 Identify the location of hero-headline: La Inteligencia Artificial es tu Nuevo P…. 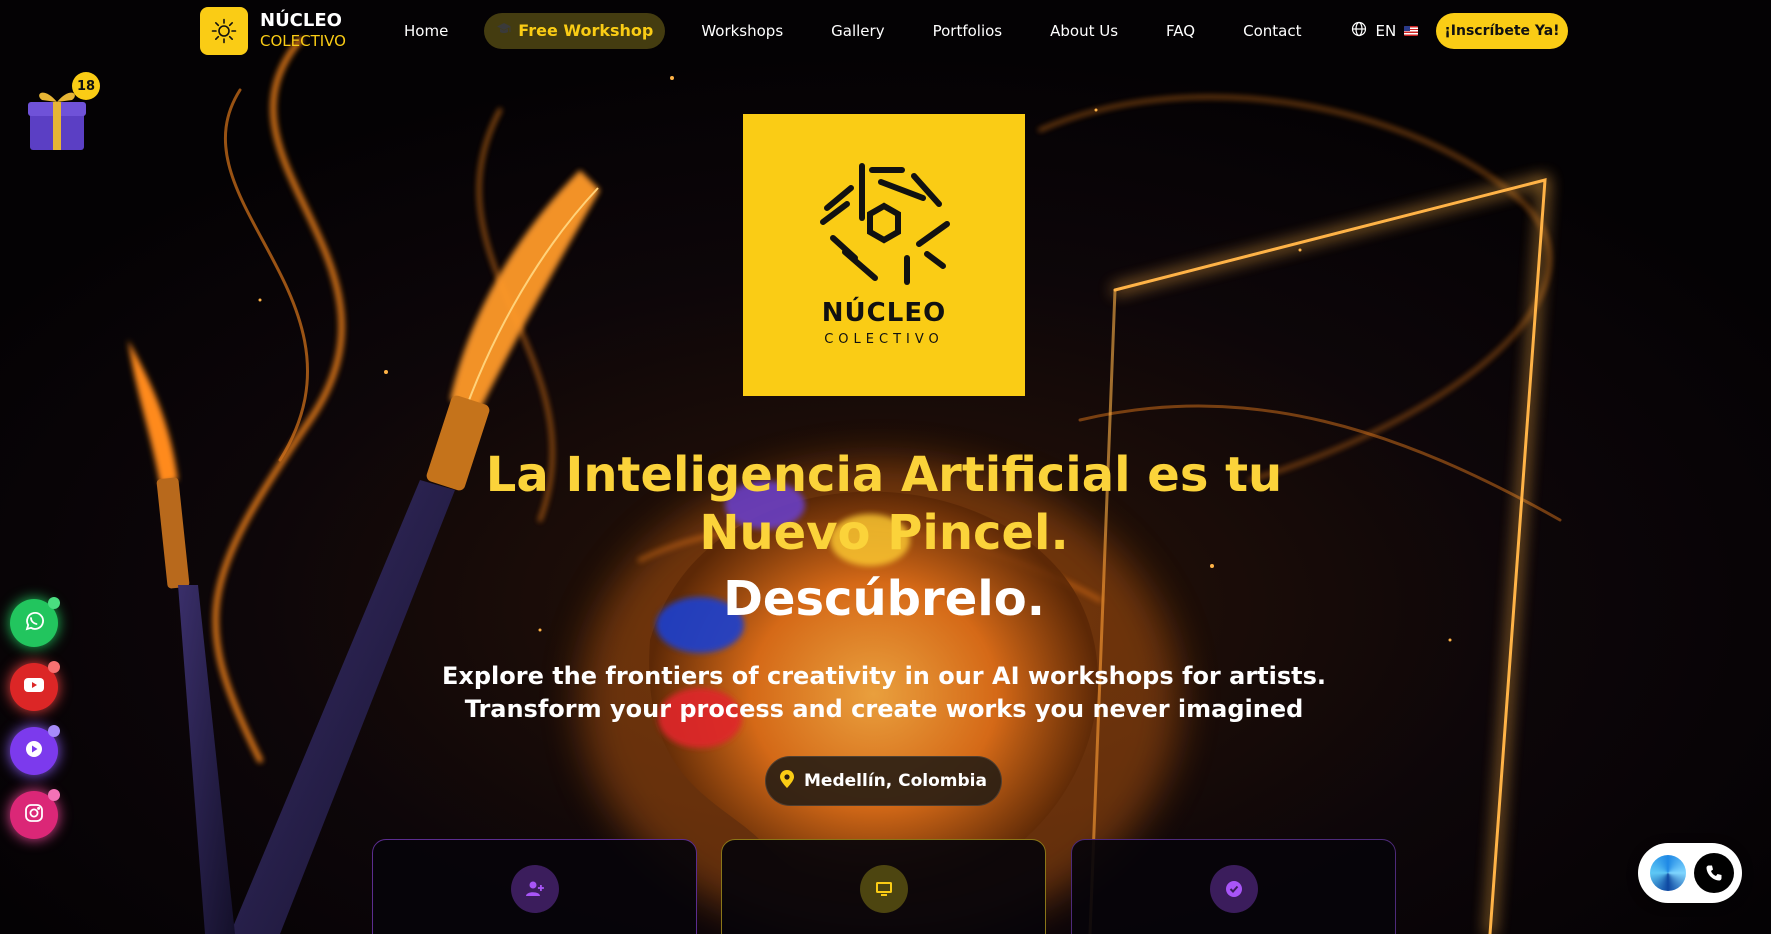
(884, 504).